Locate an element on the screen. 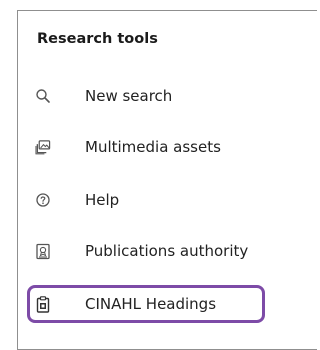  help-label: Help is located at coordinates (102, 200).